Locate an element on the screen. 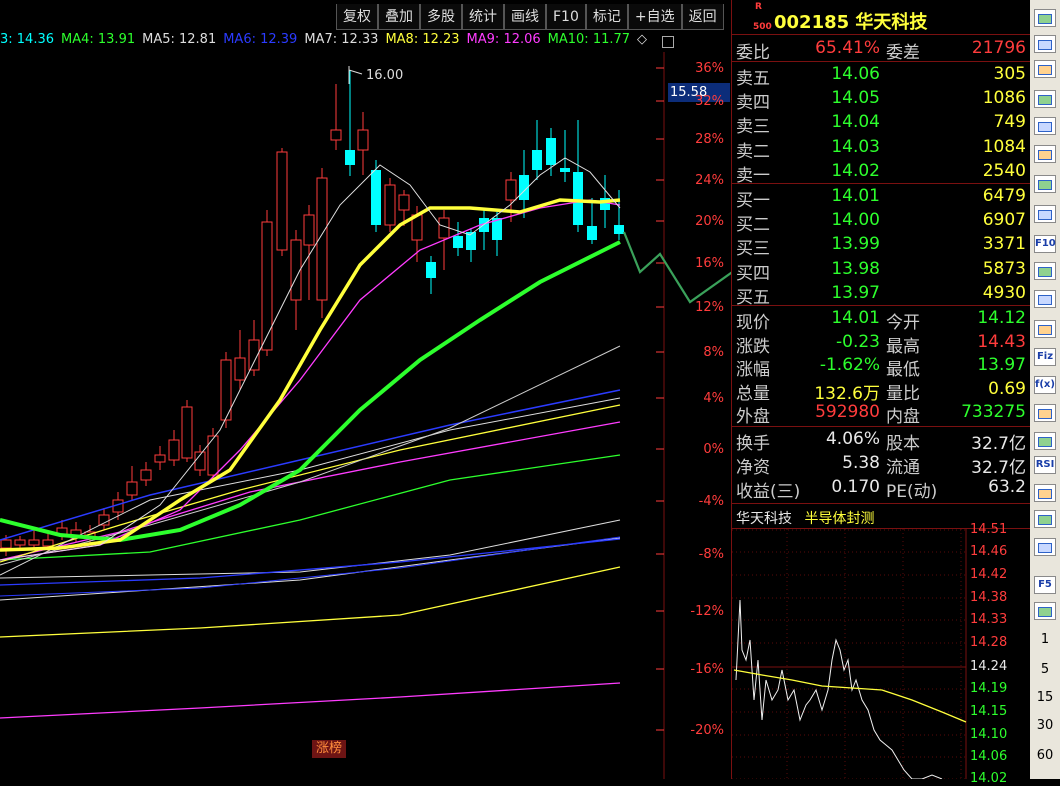  ask-row: 卖一 14.02 2540 is located at coordinates (882, 173).